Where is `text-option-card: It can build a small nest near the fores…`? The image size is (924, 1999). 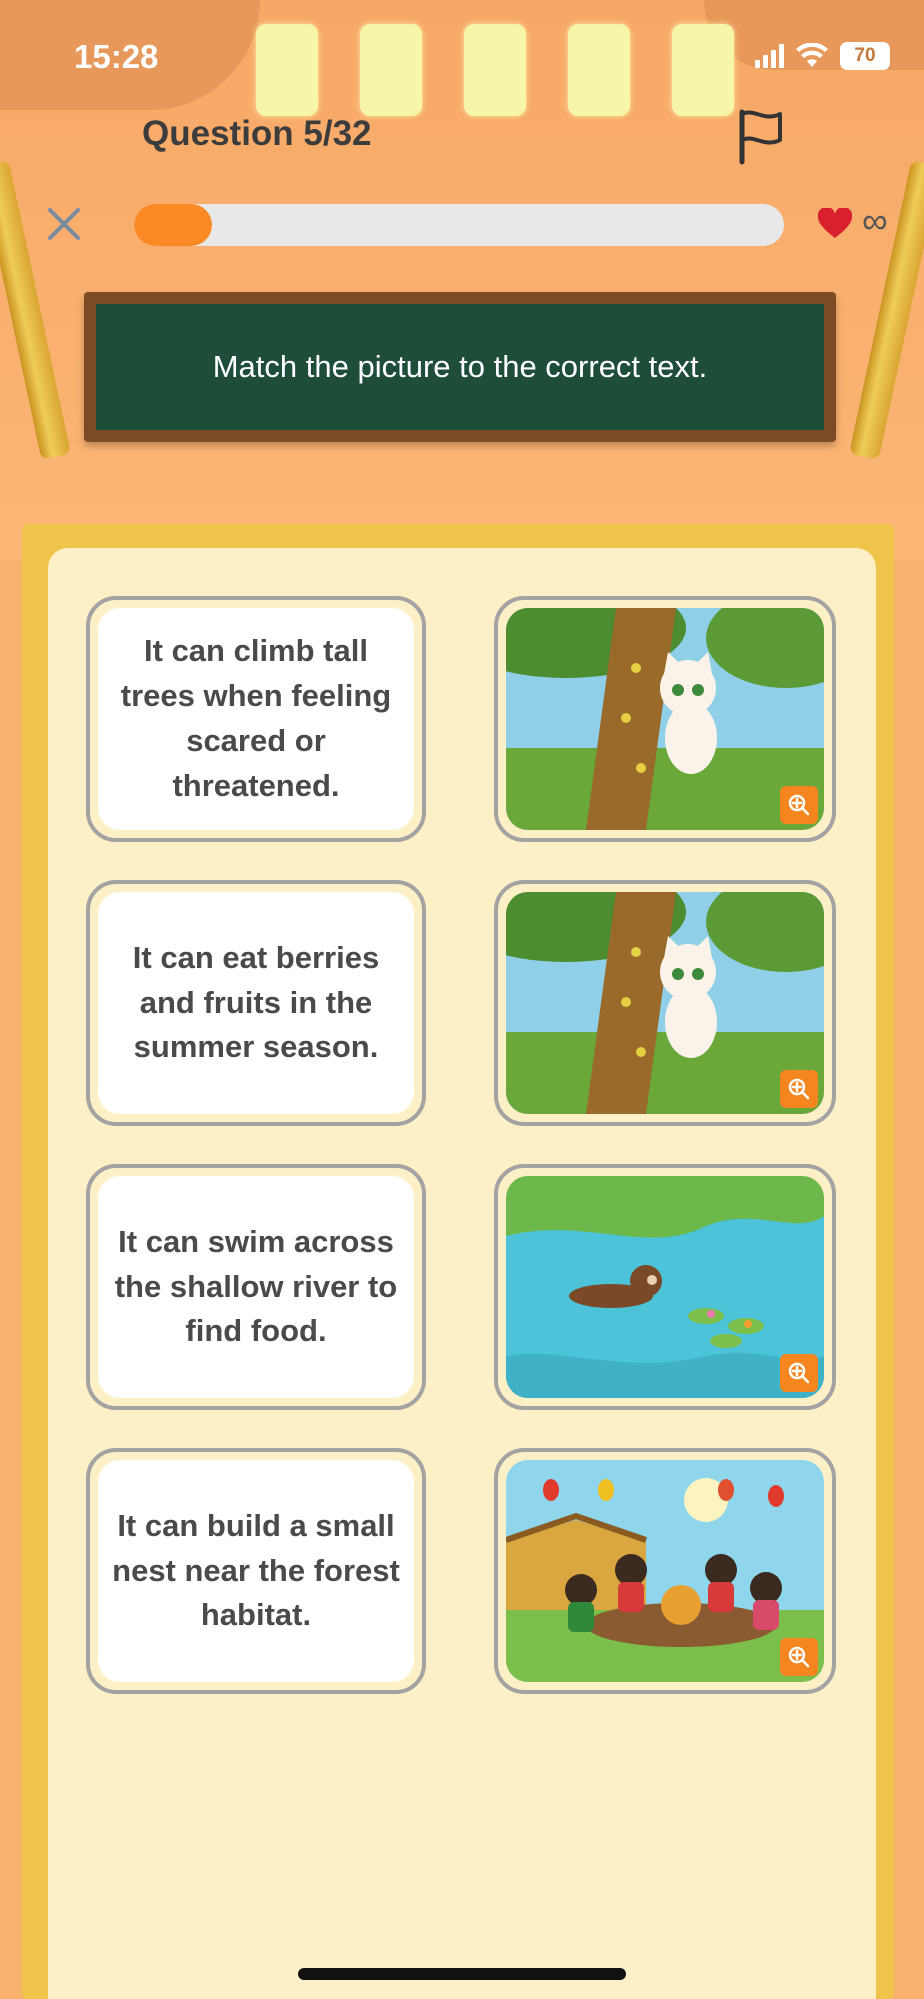
text-option-card: It can build a small nest near the fores… is located at coordinates (256, 1571).